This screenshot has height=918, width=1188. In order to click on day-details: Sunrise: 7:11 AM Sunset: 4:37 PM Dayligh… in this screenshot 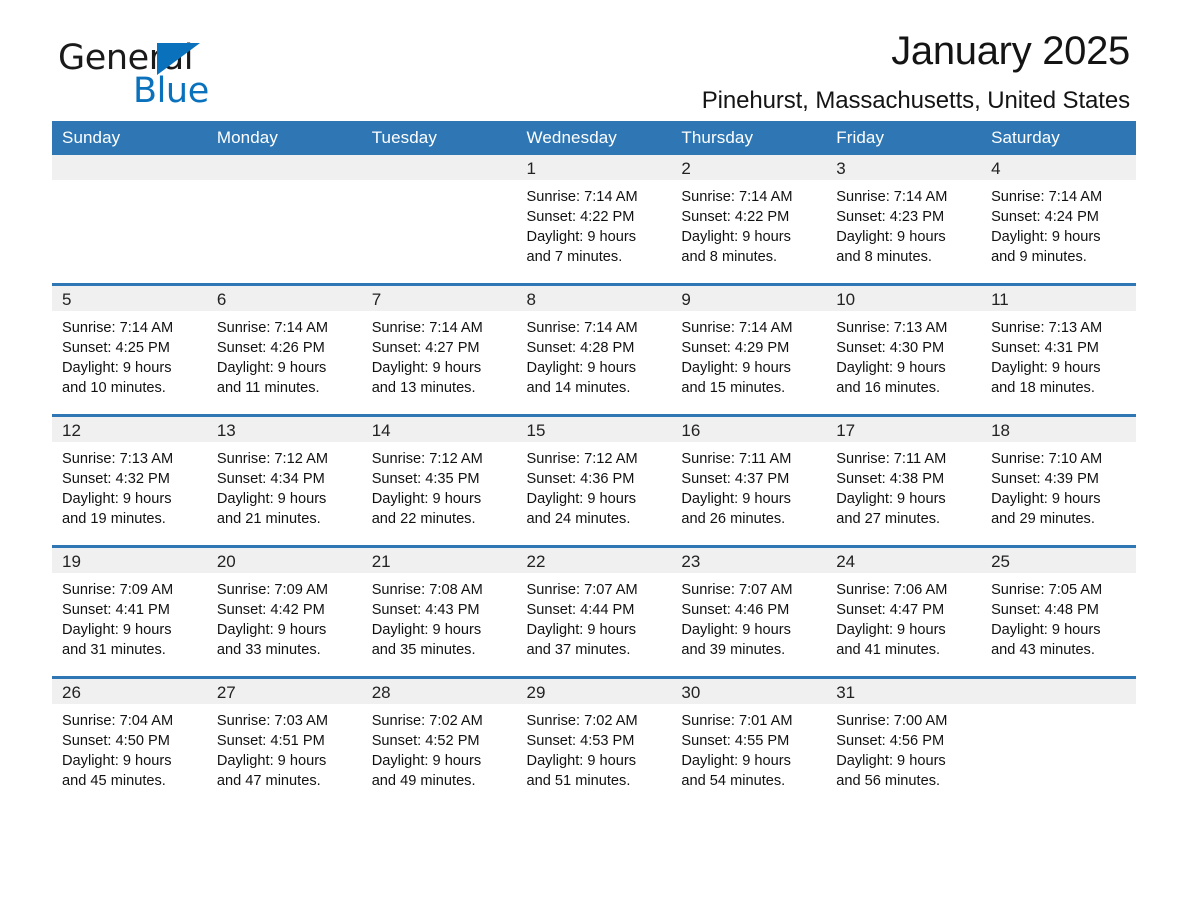, I will do `click(748, 485)`.